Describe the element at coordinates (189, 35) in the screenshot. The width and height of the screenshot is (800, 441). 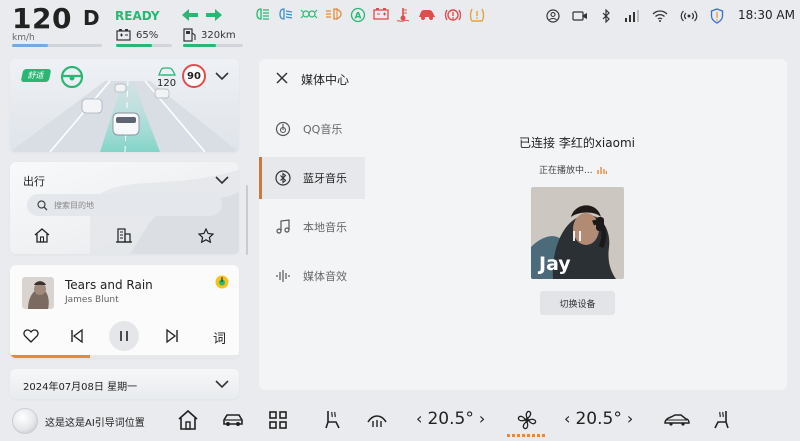
I see `fuel-pump-icon` at that location.